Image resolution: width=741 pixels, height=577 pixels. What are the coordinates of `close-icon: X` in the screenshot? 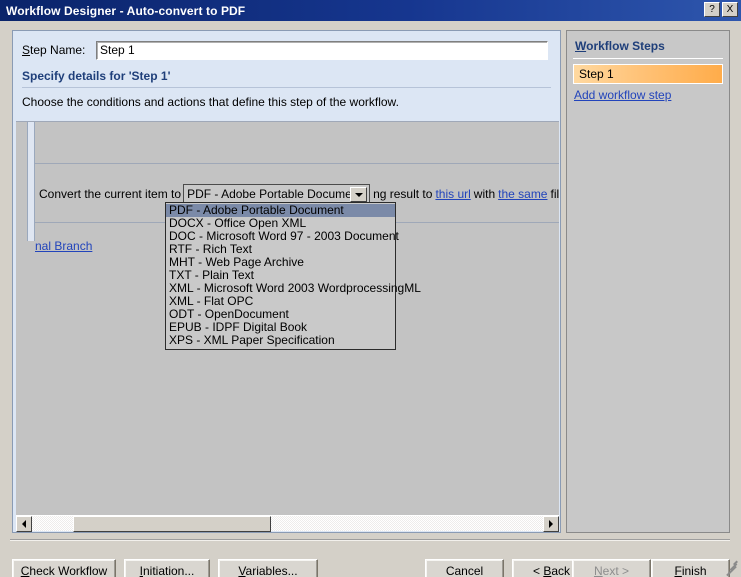 It's located at (730, 9).